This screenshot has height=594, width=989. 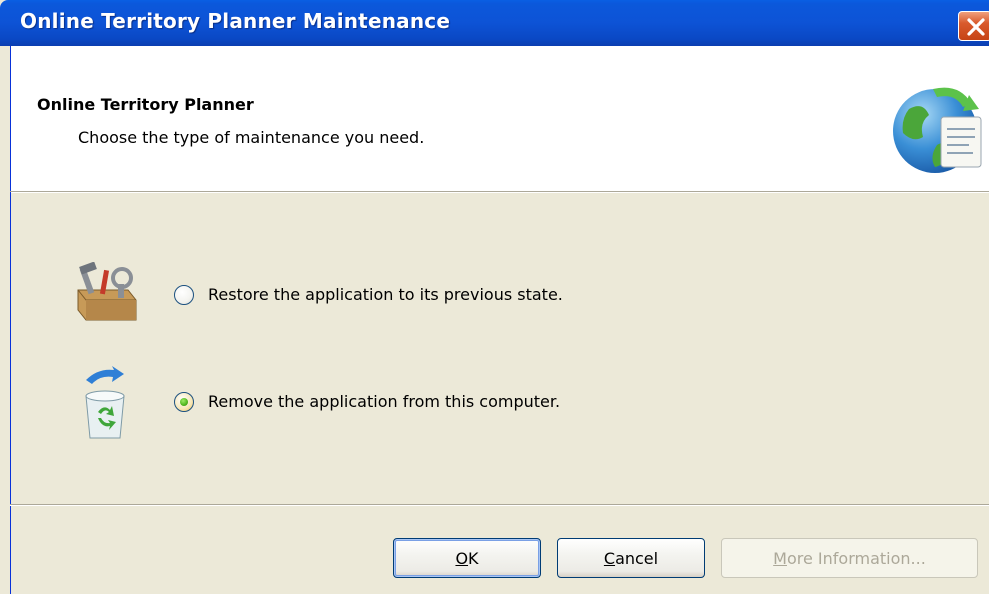 I want to click on window-title: Online Territory Planner Maintenance, so click(x=235, y=21).